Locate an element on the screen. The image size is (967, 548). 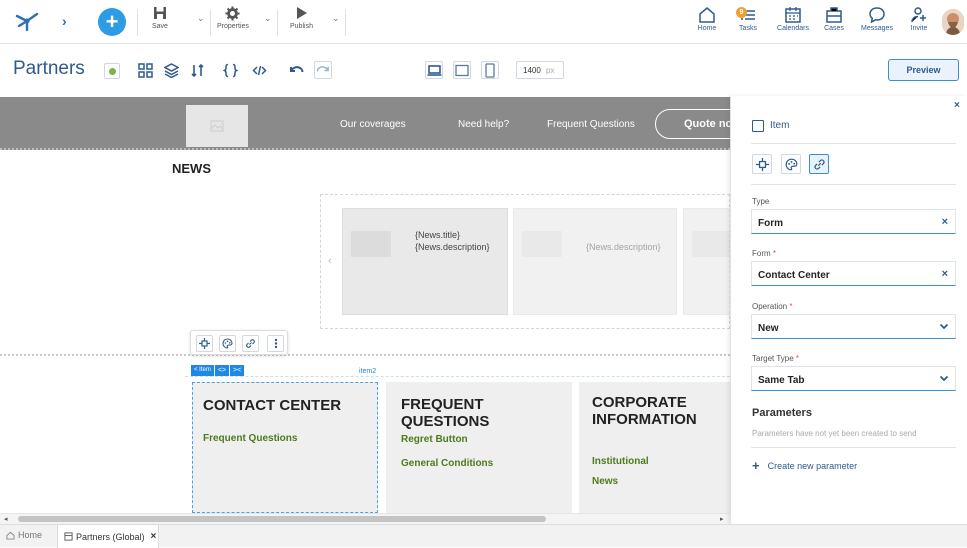
nav-calendars: Calendars is located at coordinates (793, 19).